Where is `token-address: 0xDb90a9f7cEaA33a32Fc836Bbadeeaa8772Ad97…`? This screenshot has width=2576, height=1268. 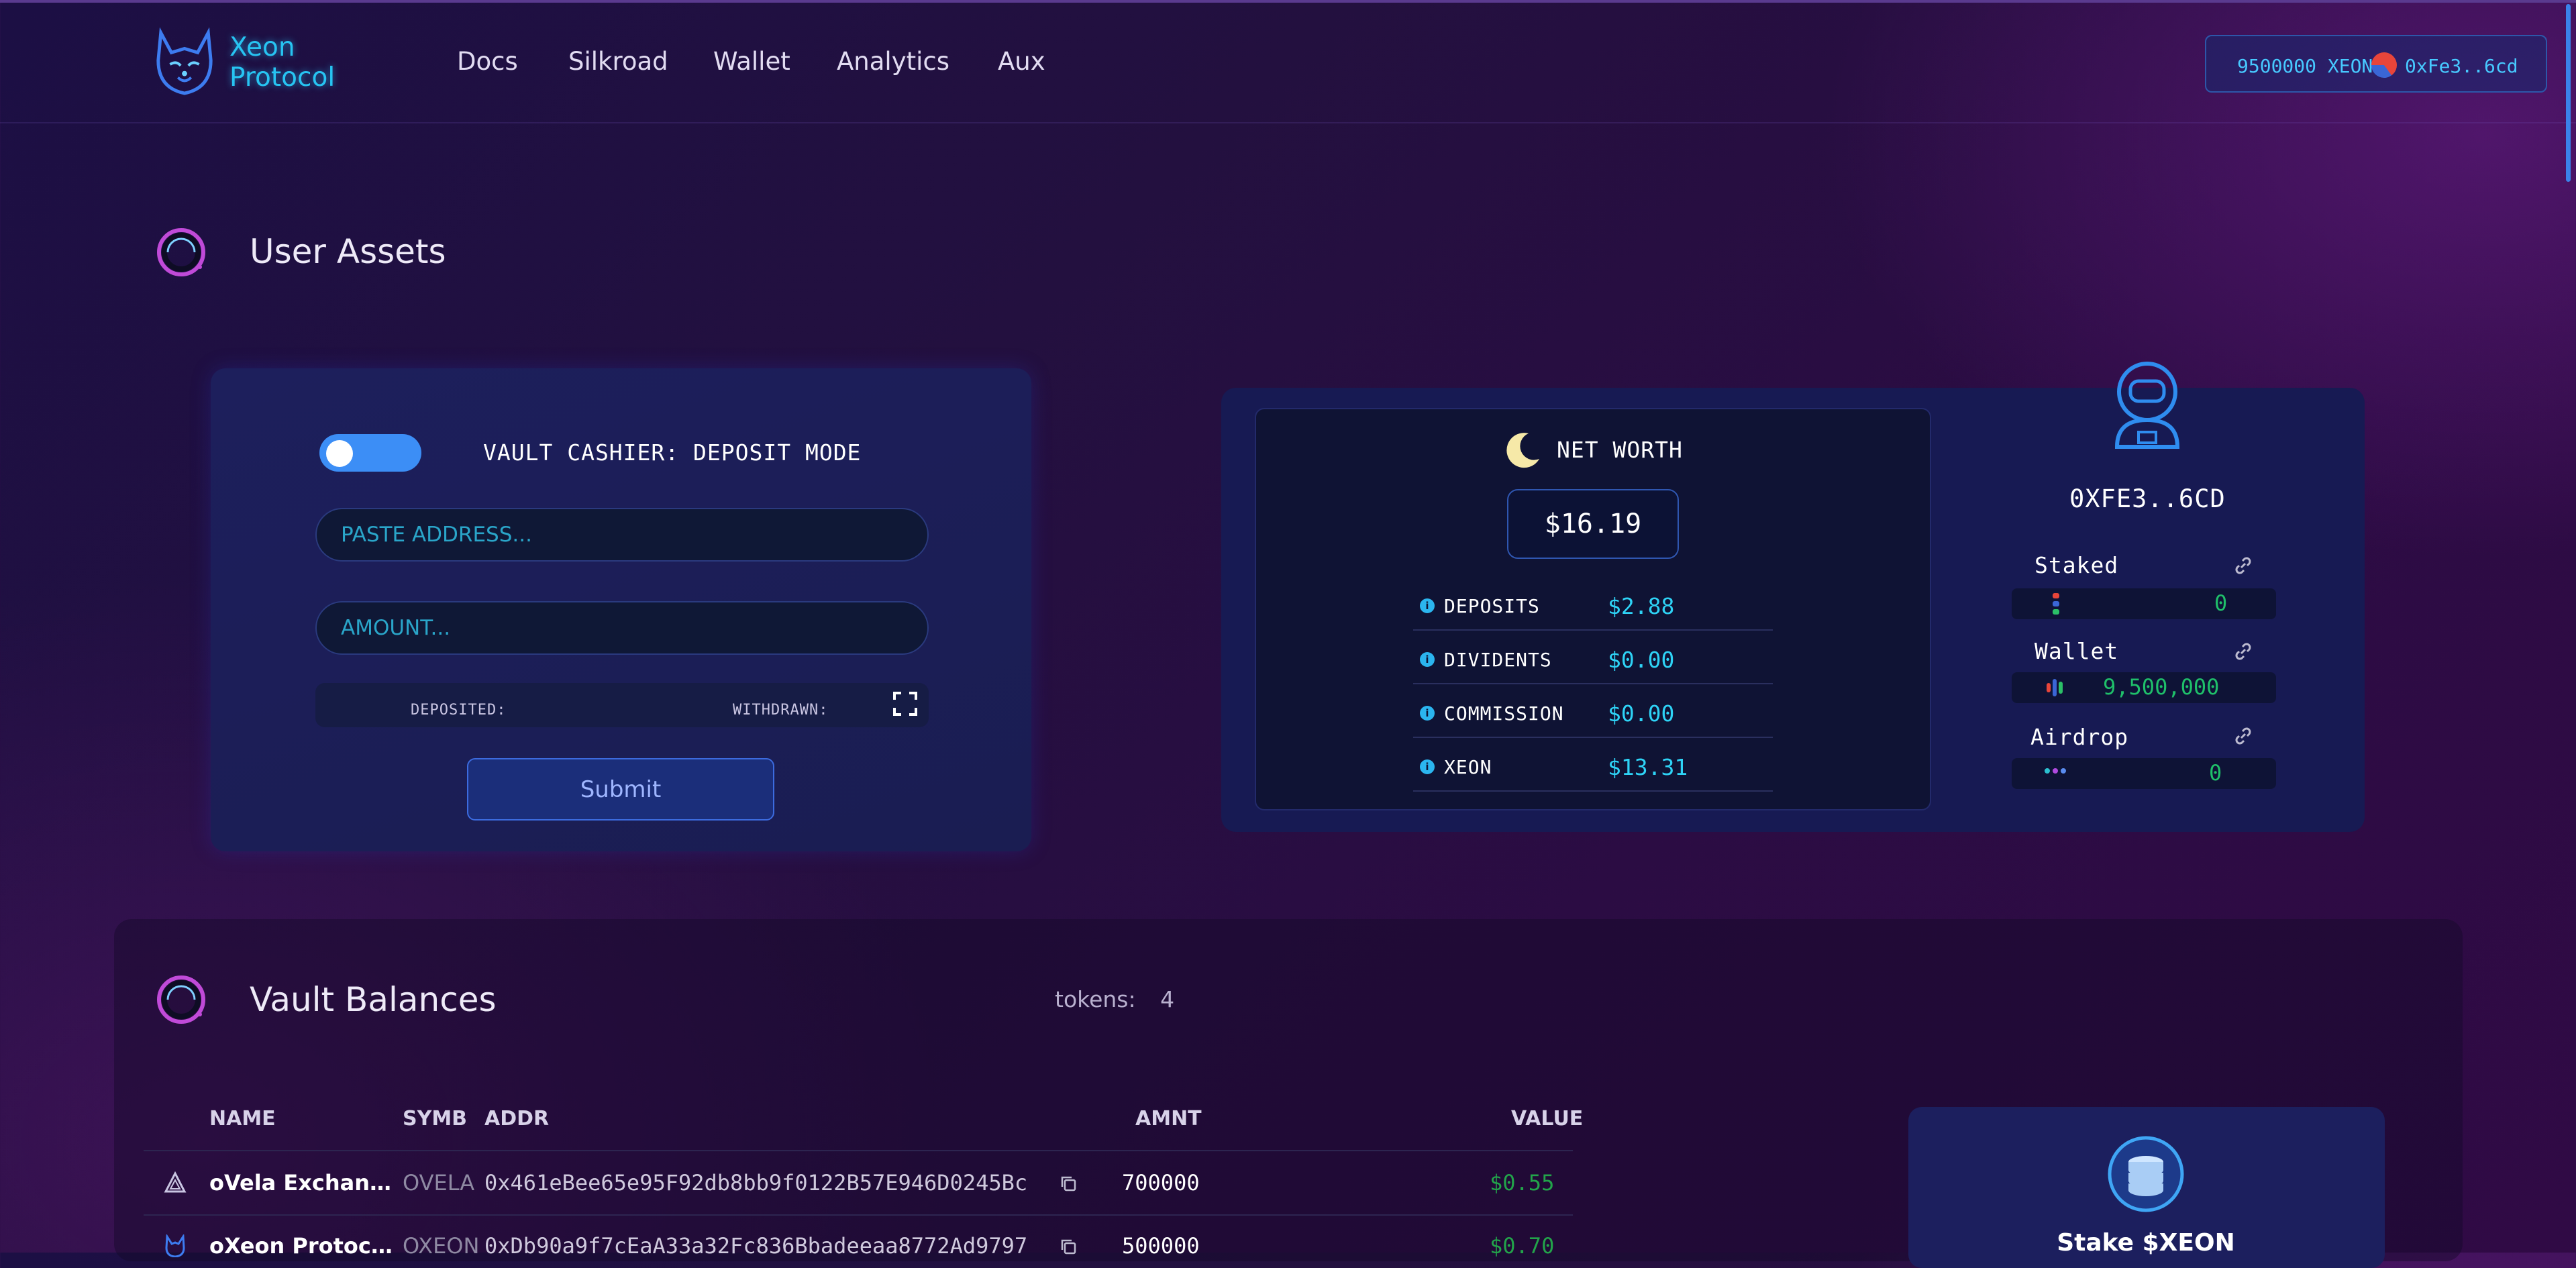 token-address: 0xDb90a9f7cEaA33a32Fc836Bbadeeaa8772Ad97… is located at coordinates (756, 1246).